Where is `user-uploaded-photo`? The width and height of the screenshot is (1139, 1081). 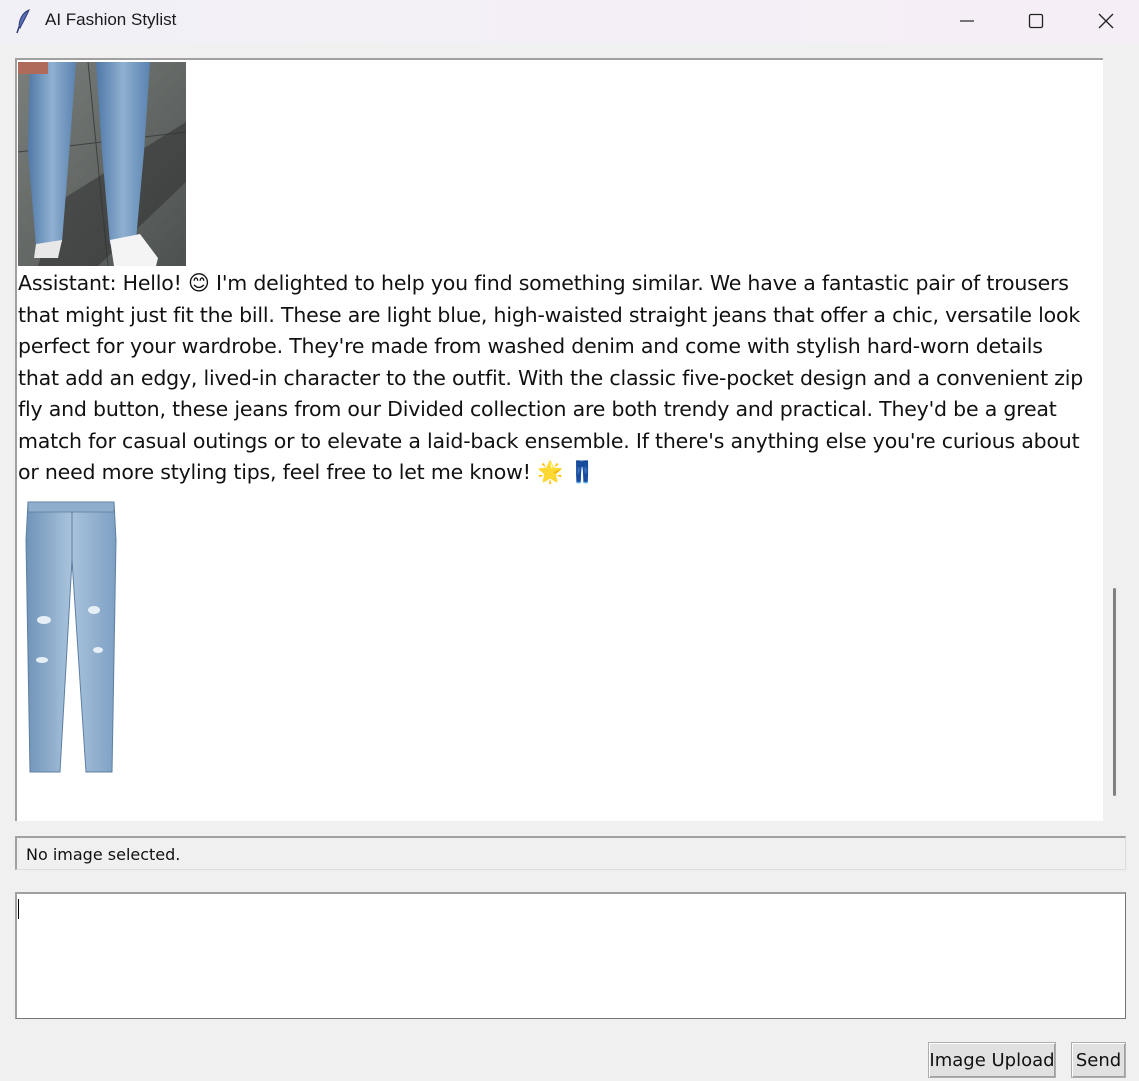 user-uploaded-photo is located at coordinates (102, 164).